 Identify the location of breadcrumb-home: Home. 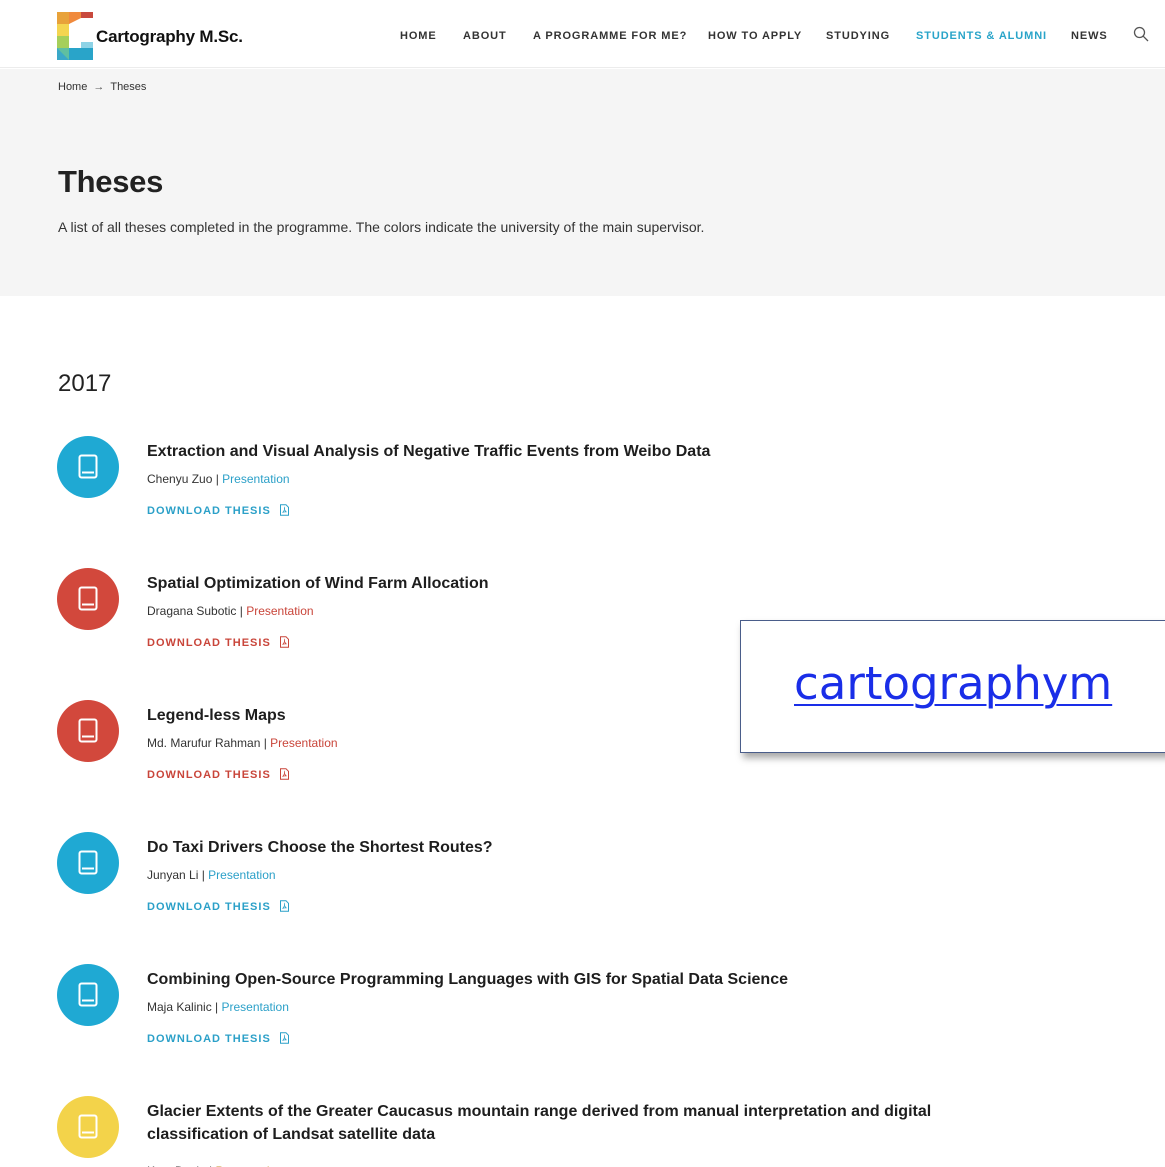
(72, 87).